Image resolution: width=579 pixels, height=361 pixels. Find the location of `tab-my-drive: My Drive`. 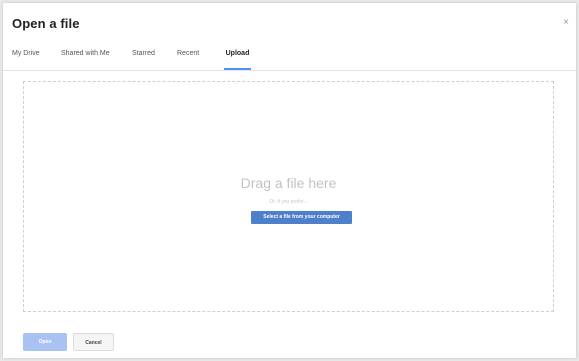

tab-my-drive: My Drive is located at coordinates (26, 60).